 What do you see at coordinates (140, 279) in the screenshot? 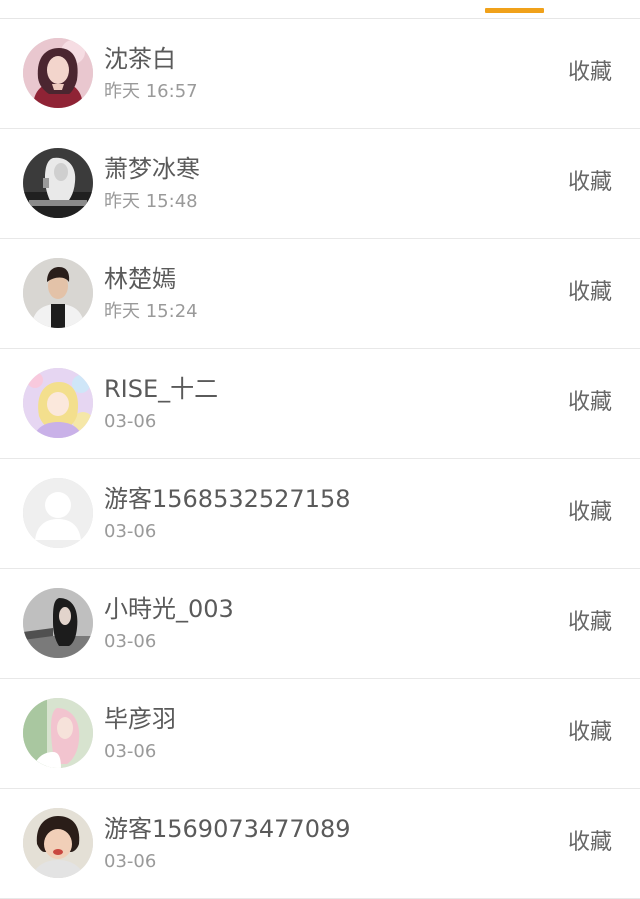
I see `user-name: 林楚嫣` at bounding box center [140, 279].